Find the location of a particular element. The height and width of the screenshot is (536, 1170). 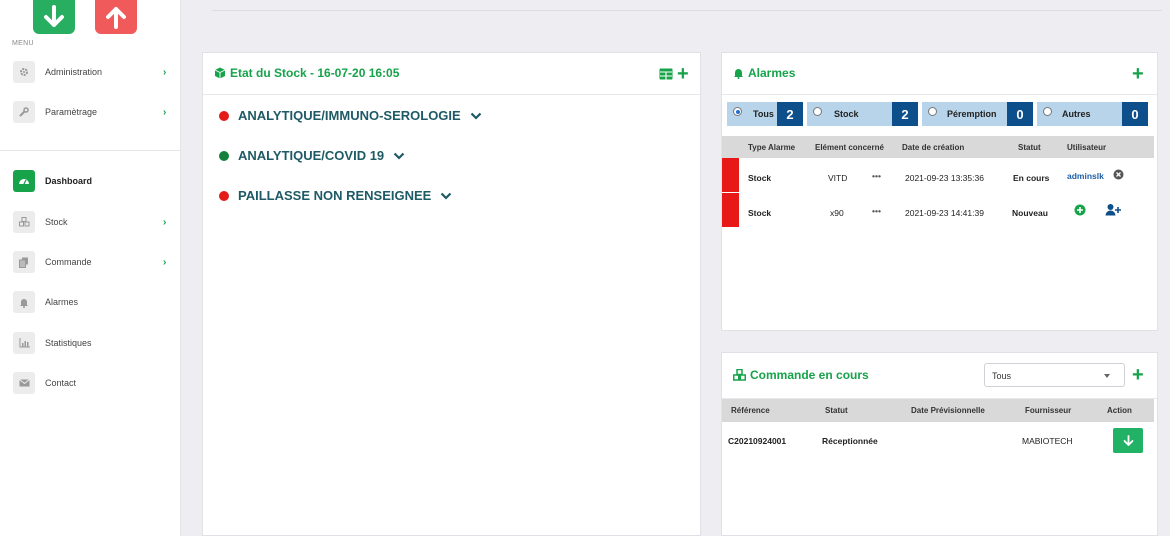

table-icon is located at coordinates (666, 74).